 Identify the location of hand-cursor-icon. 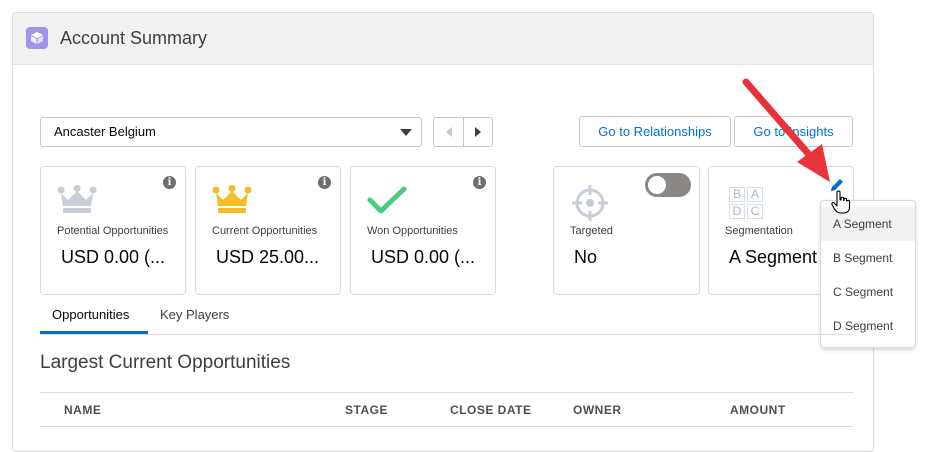
(841, 202).